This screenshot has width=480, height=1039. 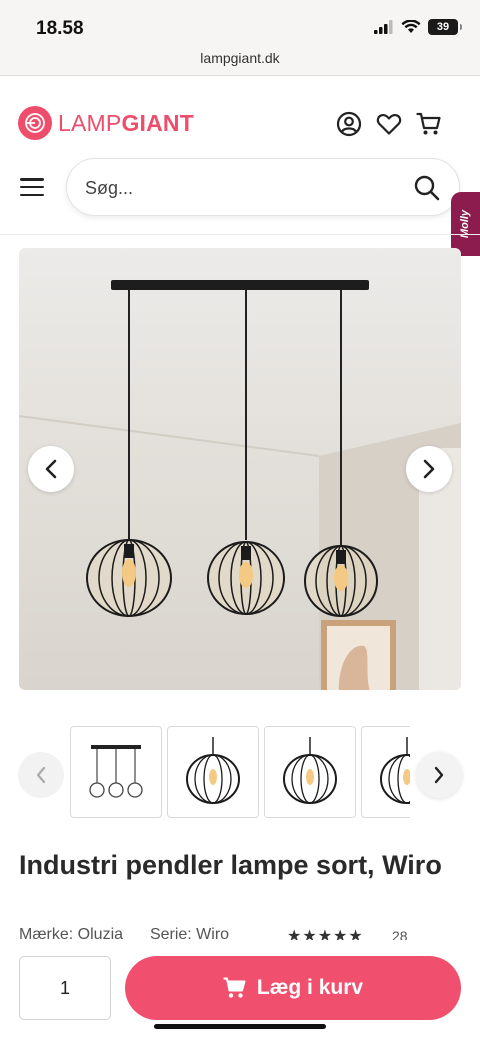 What do you see at coordinates (65, 988) in the screenshot?
I see `quantity-input` at bounding box center [65, 988].